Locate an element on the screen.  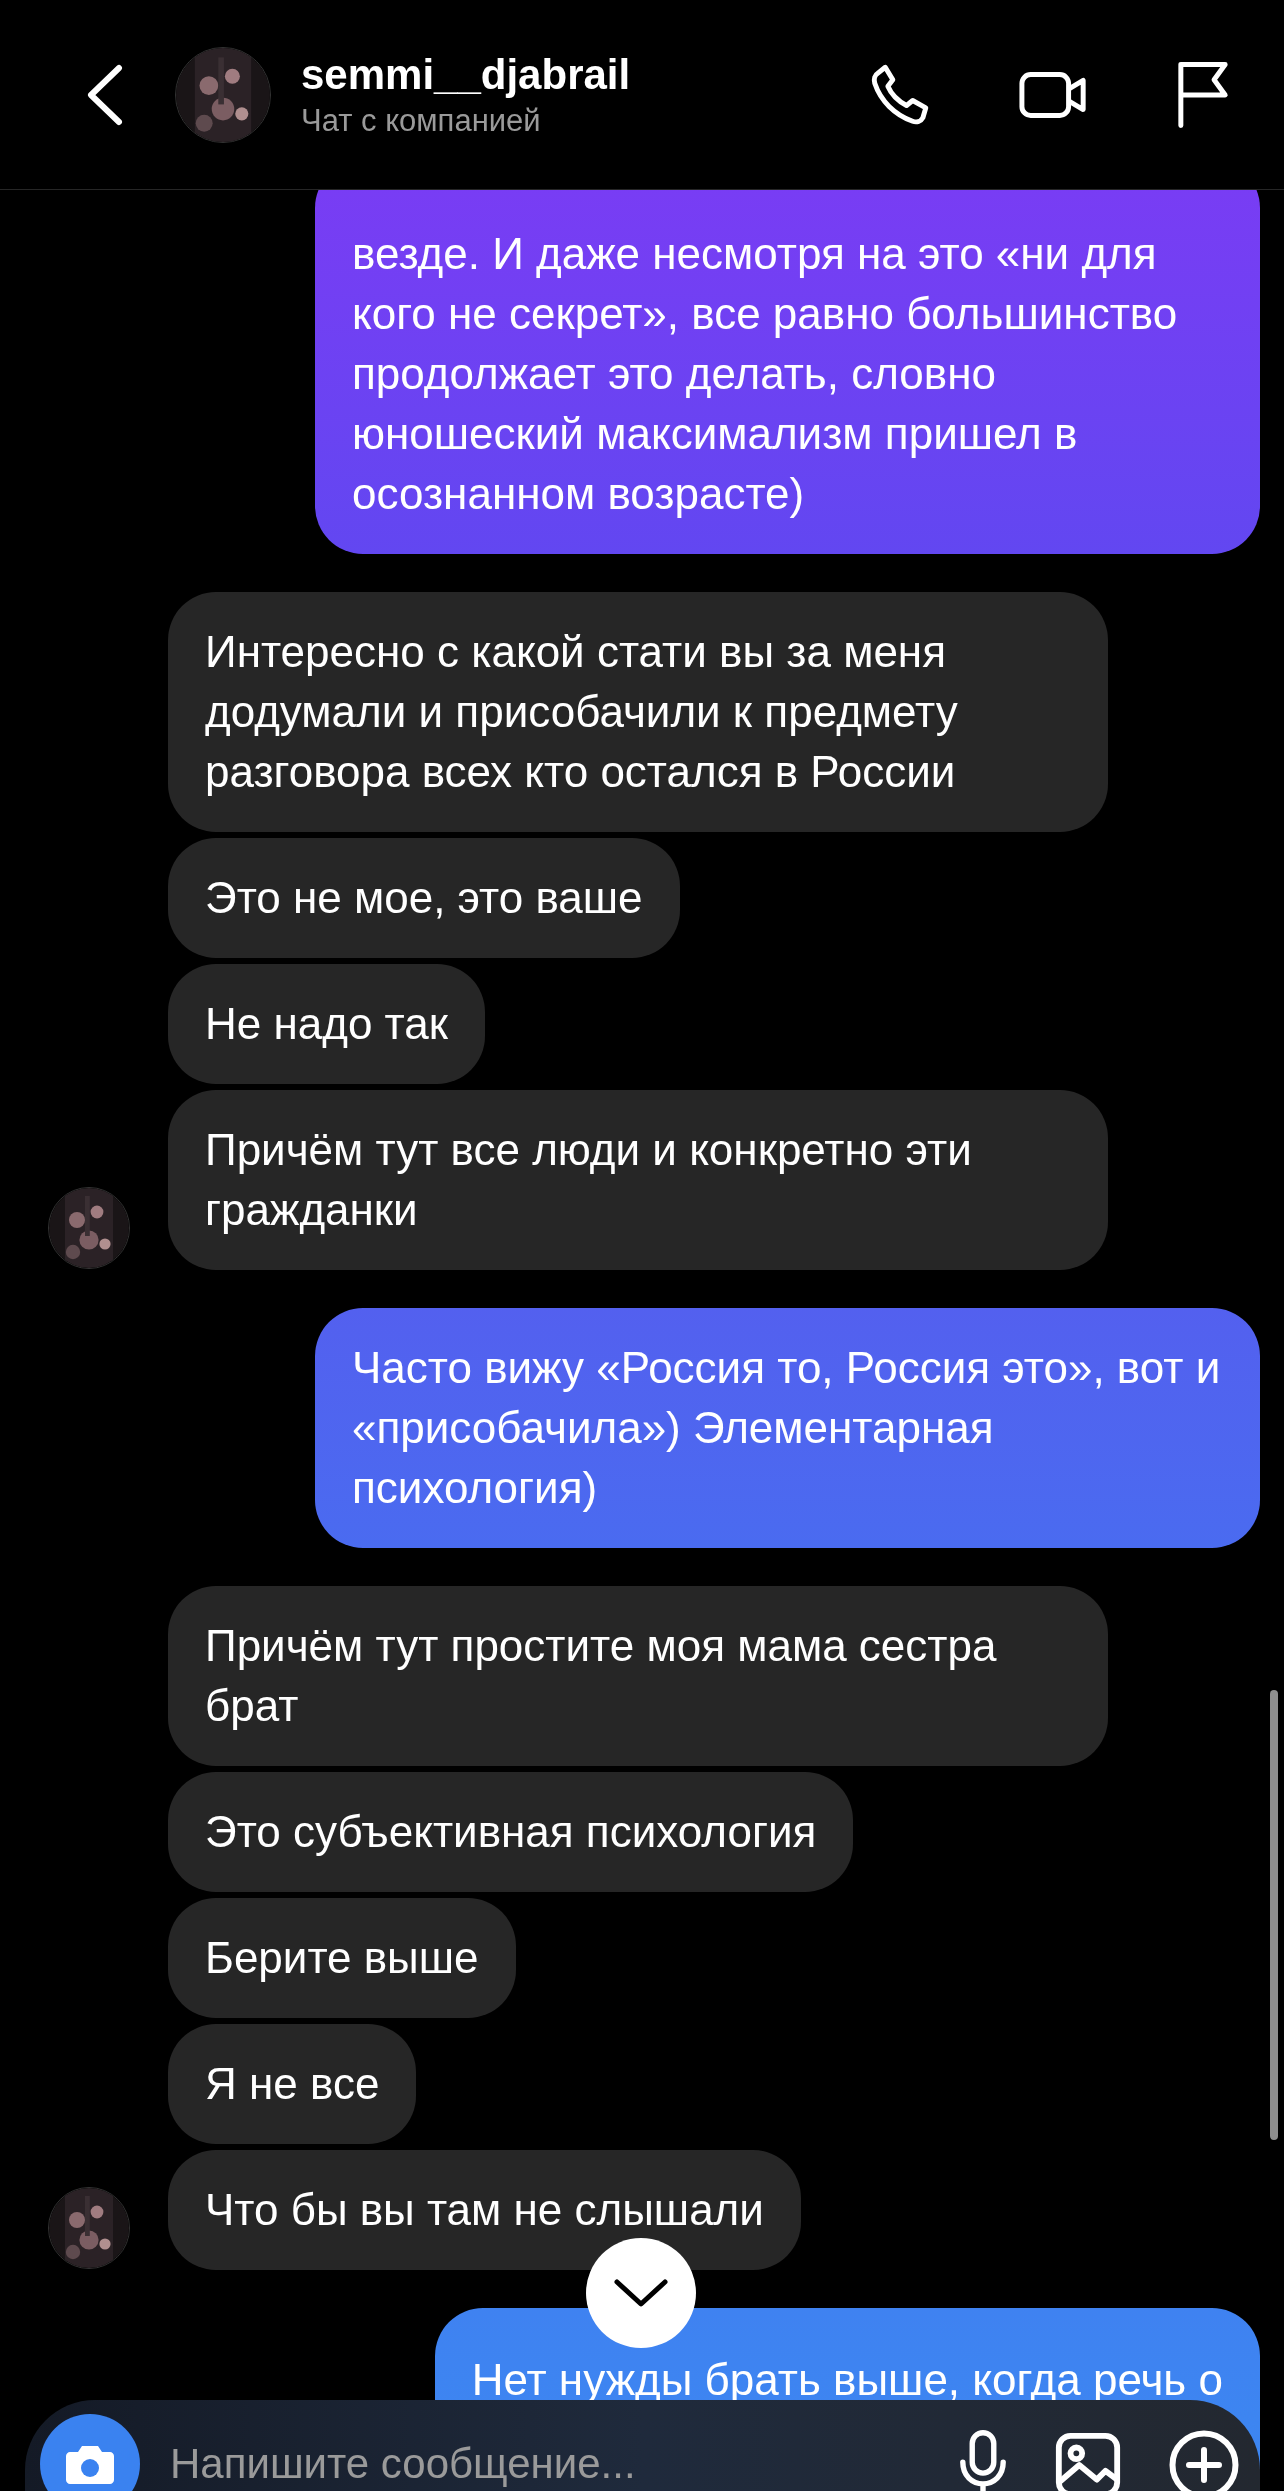
gallery-icon is located at coordinates (1088, 2460).